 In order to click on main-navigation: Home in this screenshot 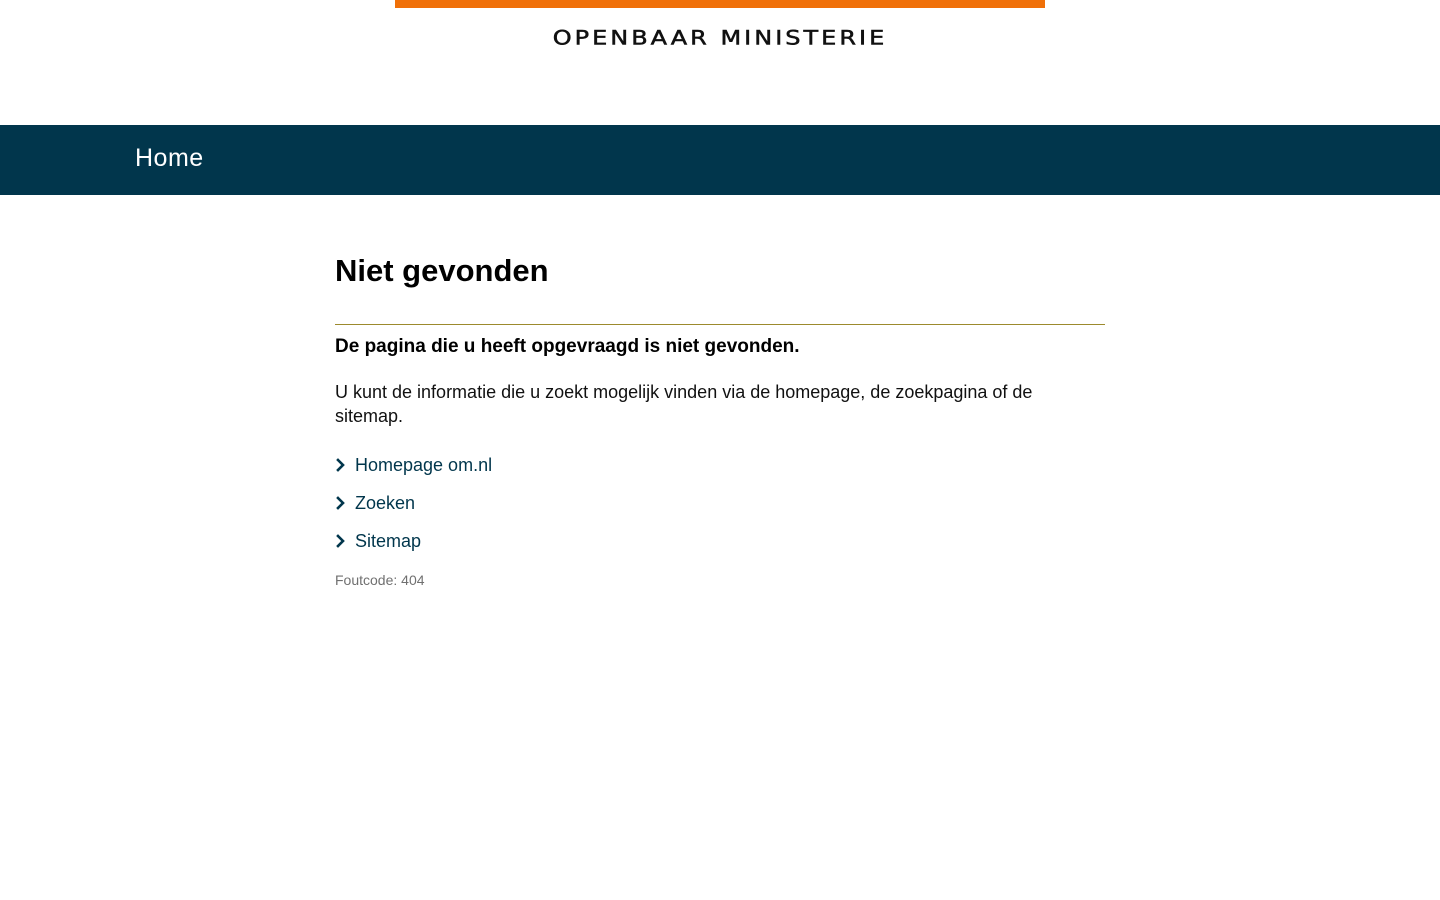, I will do `click(720, 160)`.